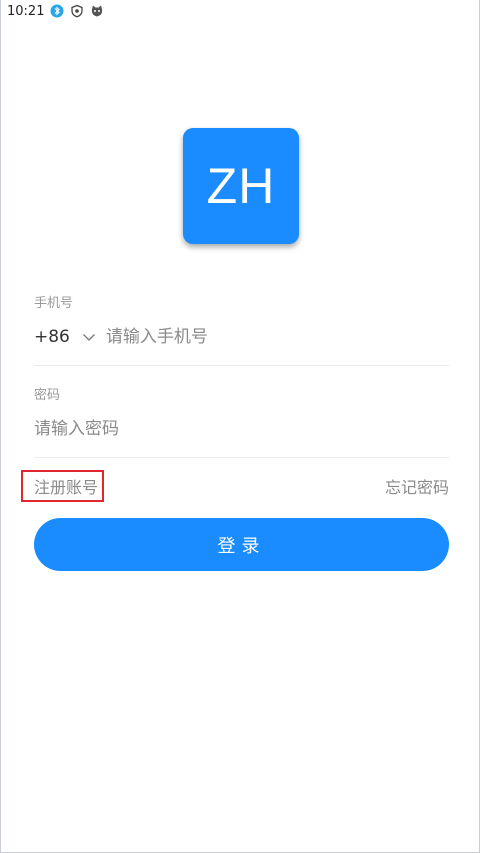  I want to click on register-link: 注册账号, so click(63, 486).